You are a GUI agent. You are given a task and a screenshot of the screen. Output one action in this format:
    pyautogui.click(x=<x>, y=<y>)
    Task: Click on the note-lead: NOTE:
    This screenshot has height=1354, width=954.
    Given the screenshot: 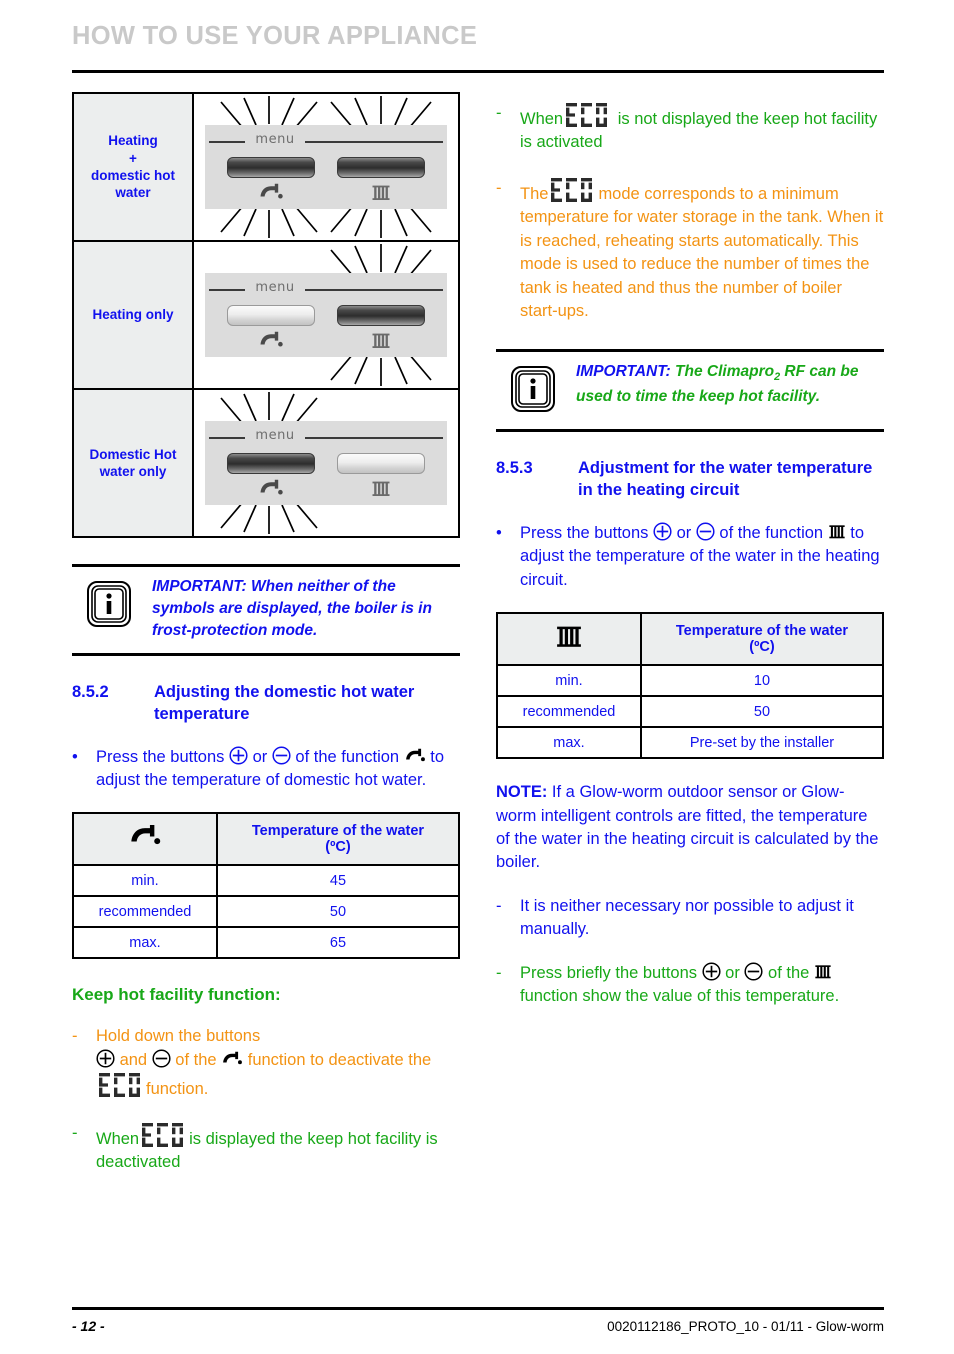 What is the action you would take?
    pyautogui.click(x=522, y=792)
    